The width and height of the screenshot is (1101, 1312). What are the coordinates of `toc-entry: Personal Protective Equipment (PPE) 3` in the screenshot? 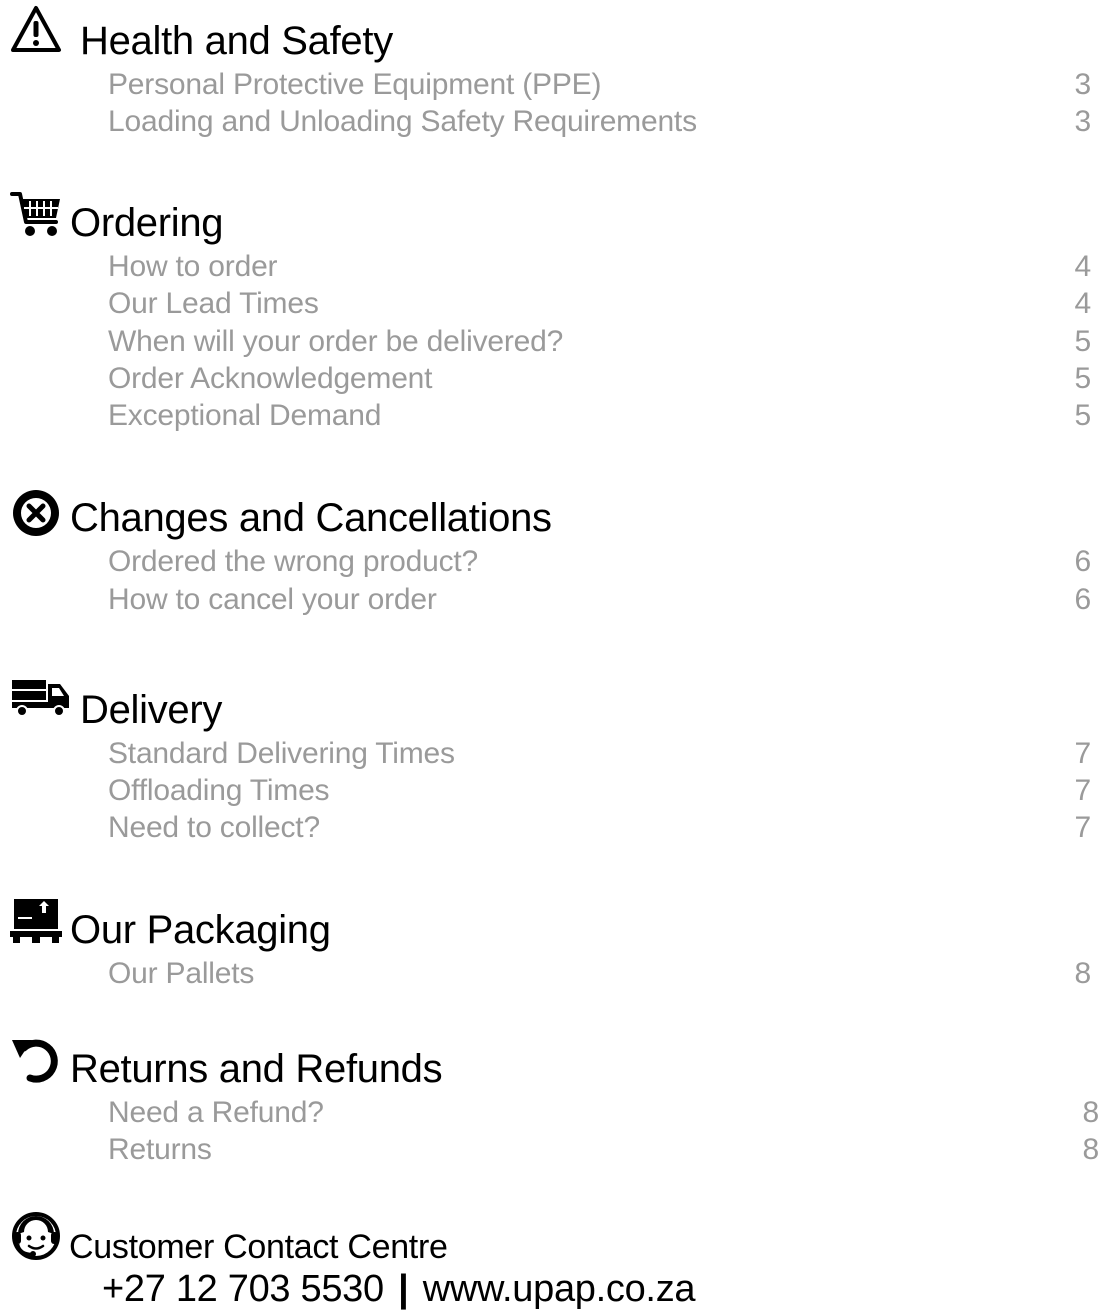 It's located at (599, 84).